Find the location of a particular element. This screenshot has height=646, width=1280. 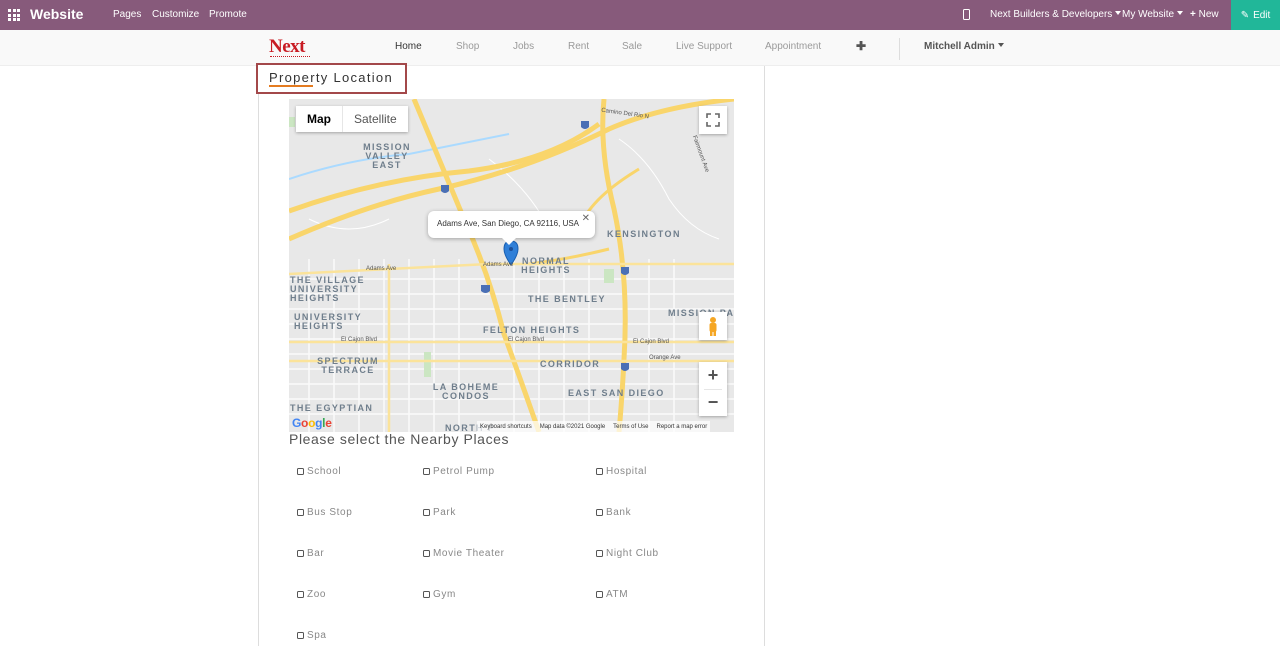

company-switcher: Next Builders & Developers is located at coordinates (1056, 14).